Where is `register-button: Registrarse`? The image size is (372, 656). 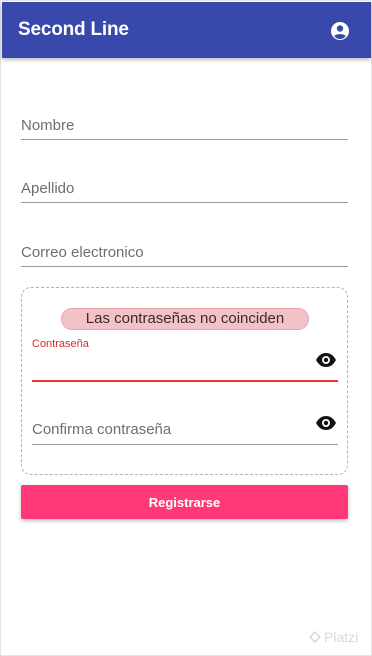 register-button: Registrarse is located at coordinates (184, 502).